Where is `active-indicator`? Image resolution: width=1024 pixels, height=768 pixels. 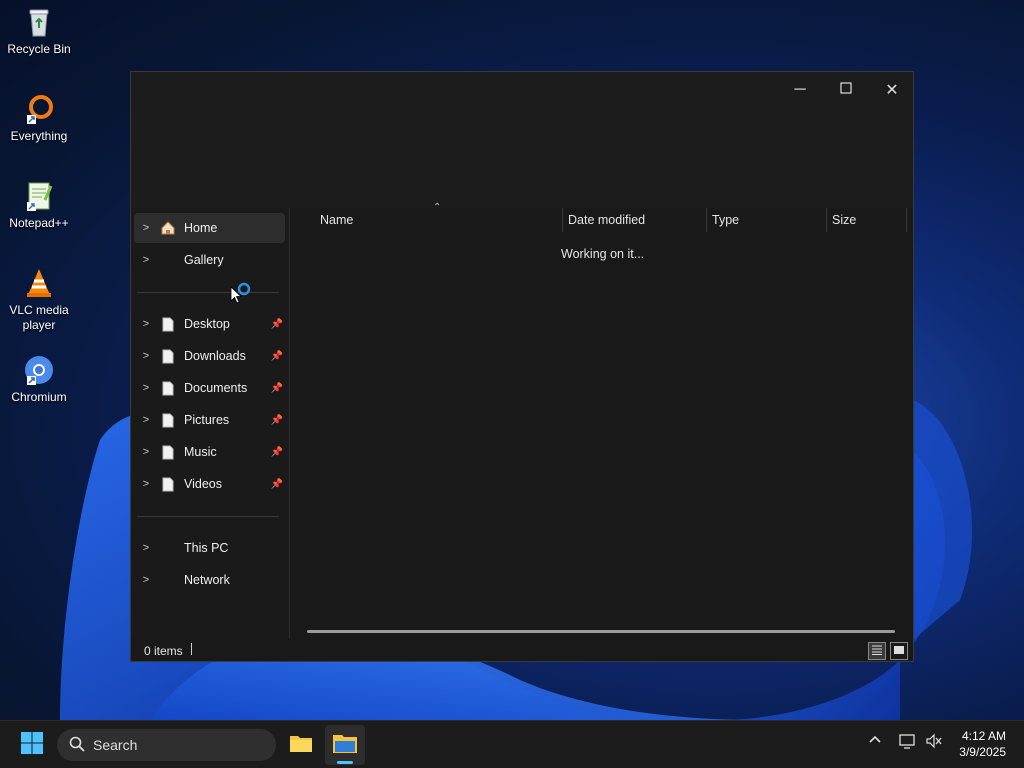 active-indicator is located at coordinates (345, 762).